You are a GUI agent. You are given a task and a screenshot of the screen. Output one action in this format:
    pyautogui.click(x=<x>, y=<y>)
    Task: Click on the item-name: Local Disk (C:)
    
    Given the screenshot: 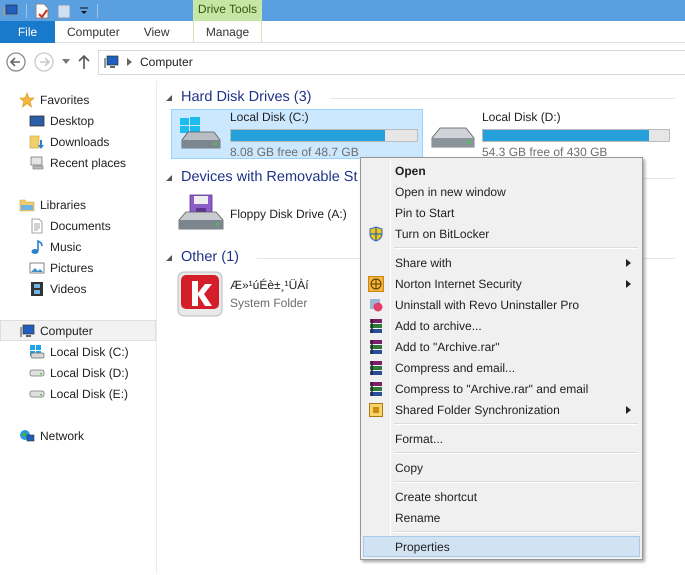 What is the action you would take?
    pyautogui.click(x=270, y=117)
    